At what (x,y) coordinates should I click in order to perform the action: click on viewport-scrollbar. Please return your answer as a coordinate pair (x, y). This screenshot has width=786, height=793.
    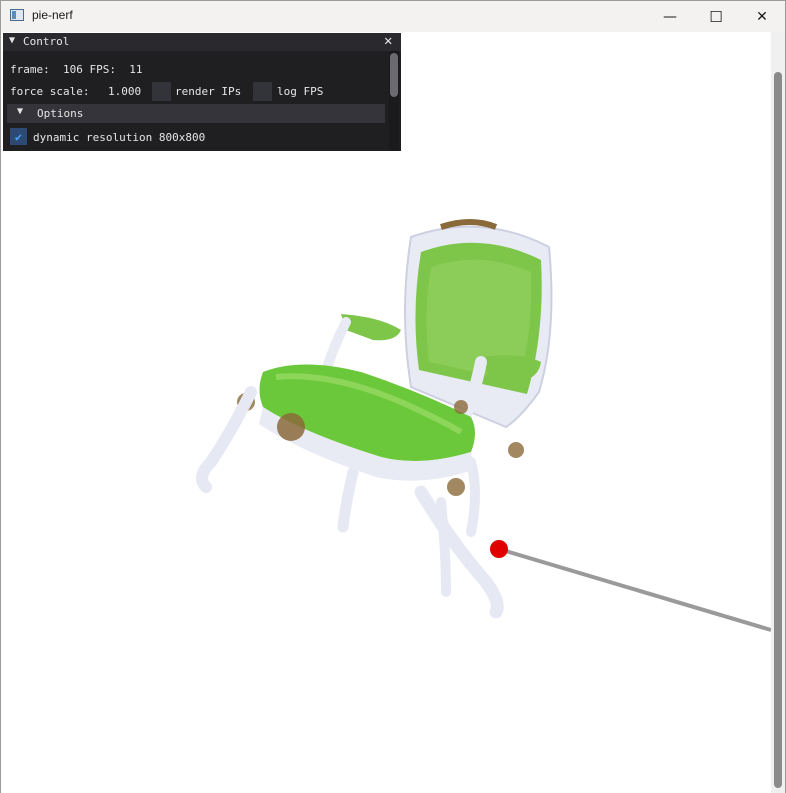
    Looking at the image, I should click on (778, 412).